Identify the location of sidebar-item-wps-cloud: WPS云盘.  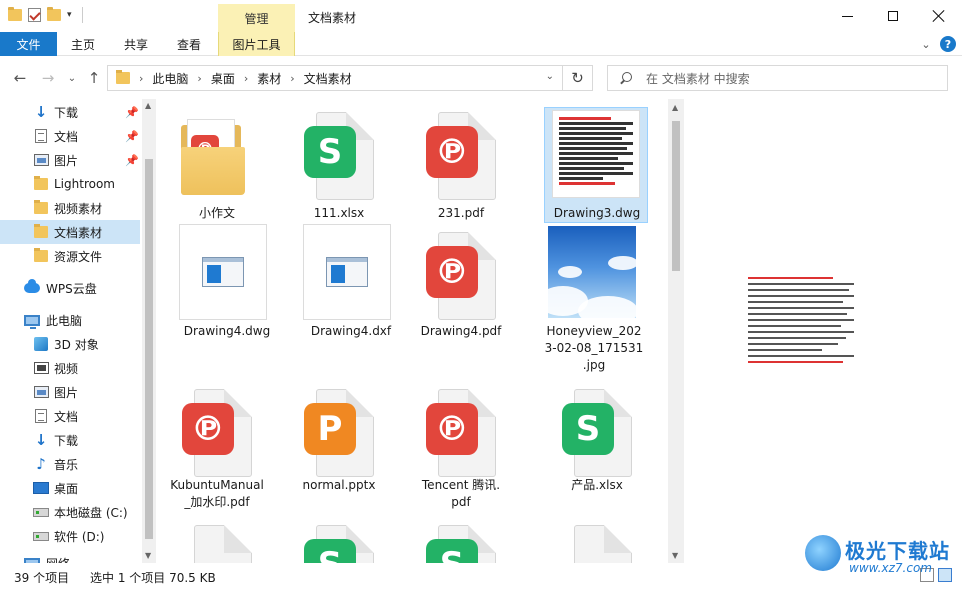
(70, 288).